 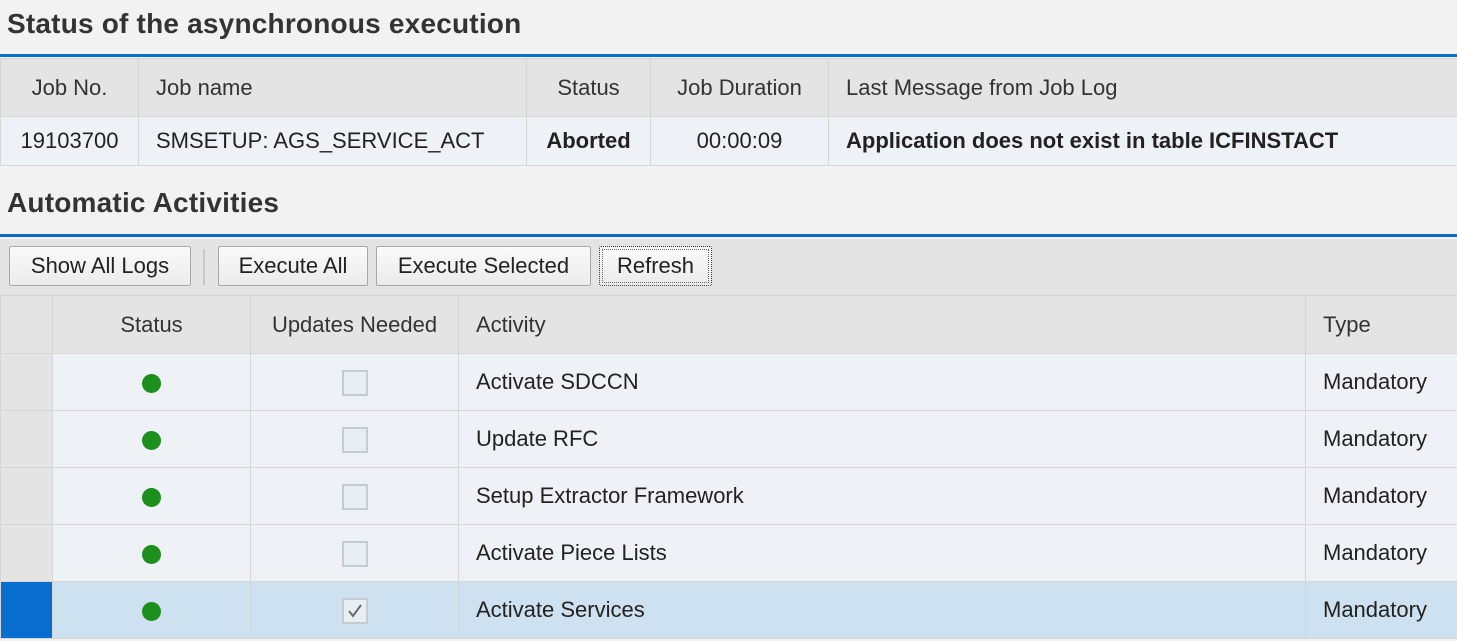 I want to click on activity-cell: Activate SDCCN, so click(x=882, y=382).